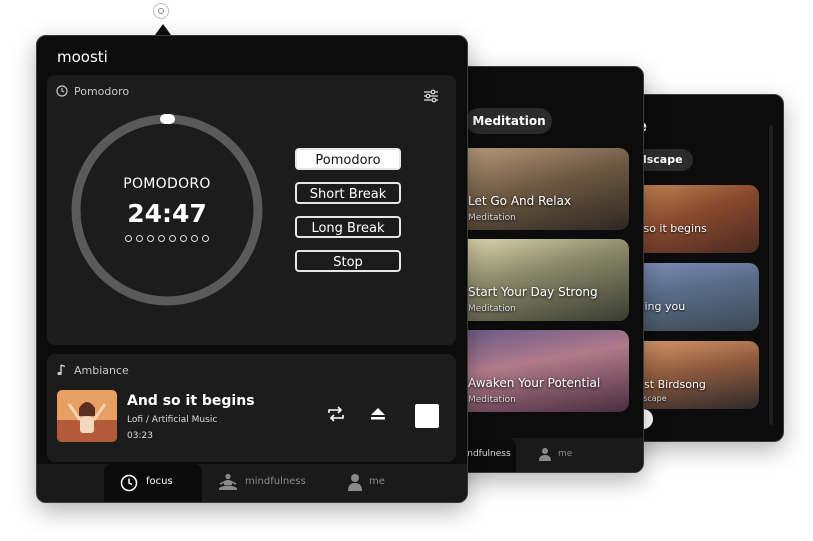 Image resolution: width=813 pixels, height=541 pixels. What do you see at coordinates (275, 481) in the screenshot?
I see `tab-label: mindfulness` at bounding box center [275, 481].